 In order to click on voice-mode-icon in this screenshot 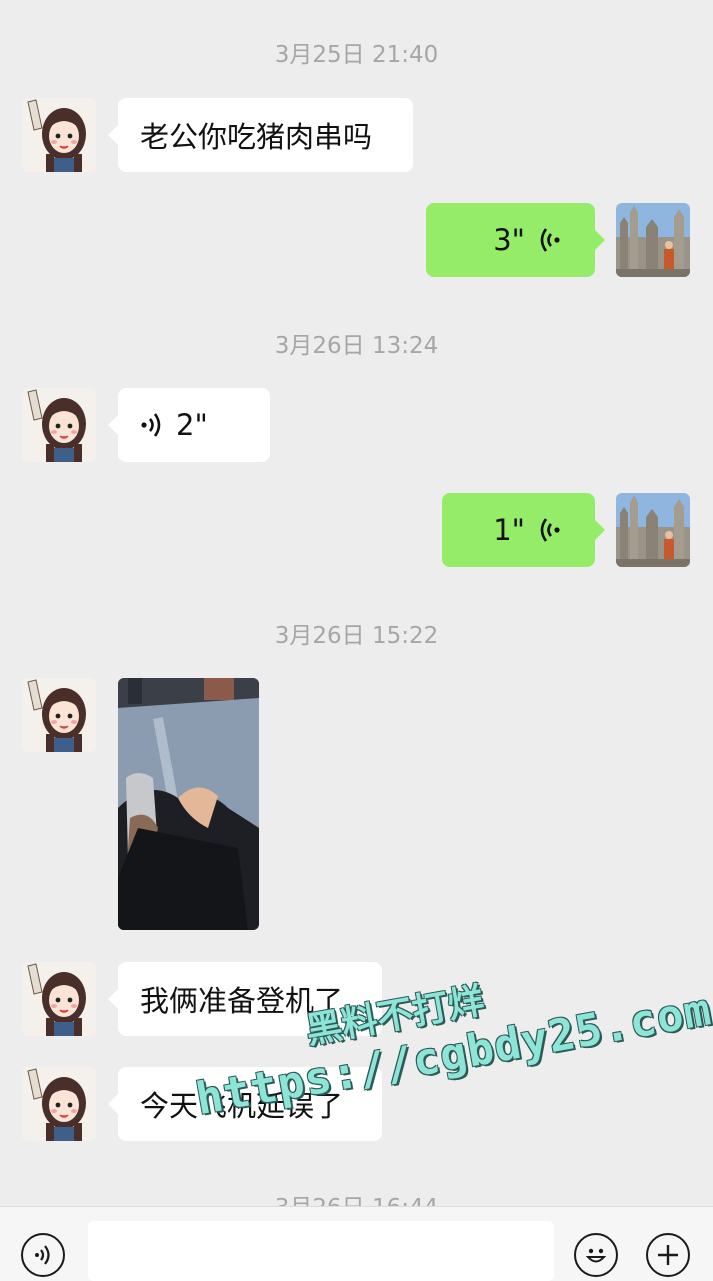, I will do `click(43, 1255)`.